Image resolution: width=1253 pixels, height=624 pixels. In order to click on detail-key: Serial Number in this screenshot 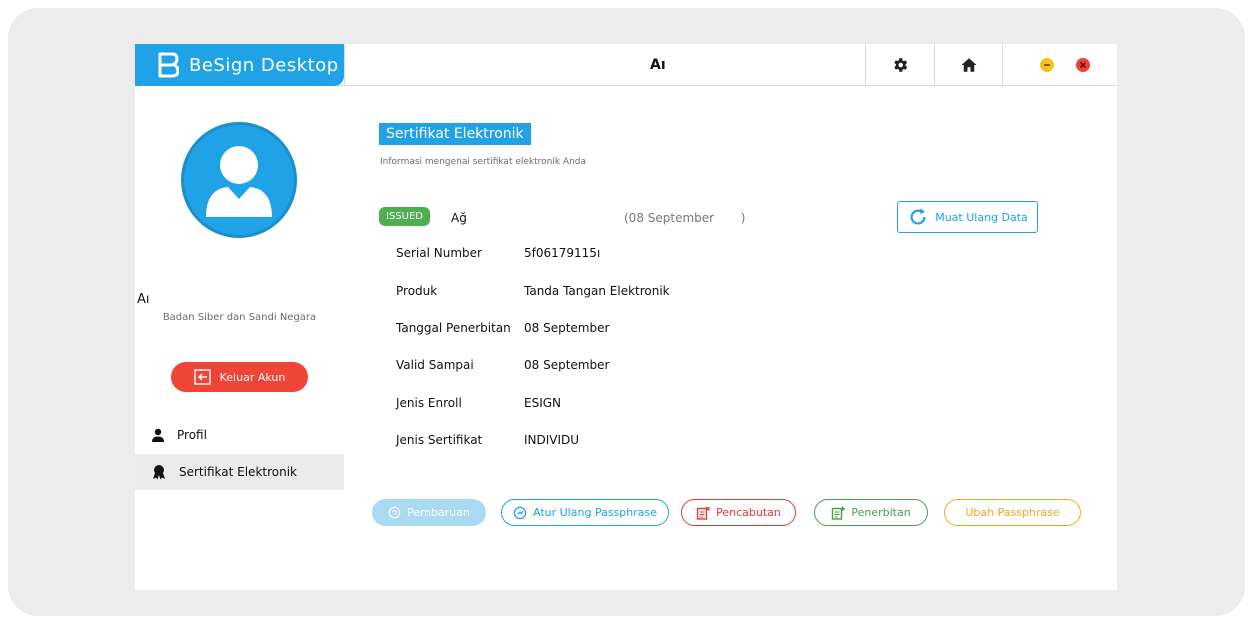, I will do `click(439, 253)`.